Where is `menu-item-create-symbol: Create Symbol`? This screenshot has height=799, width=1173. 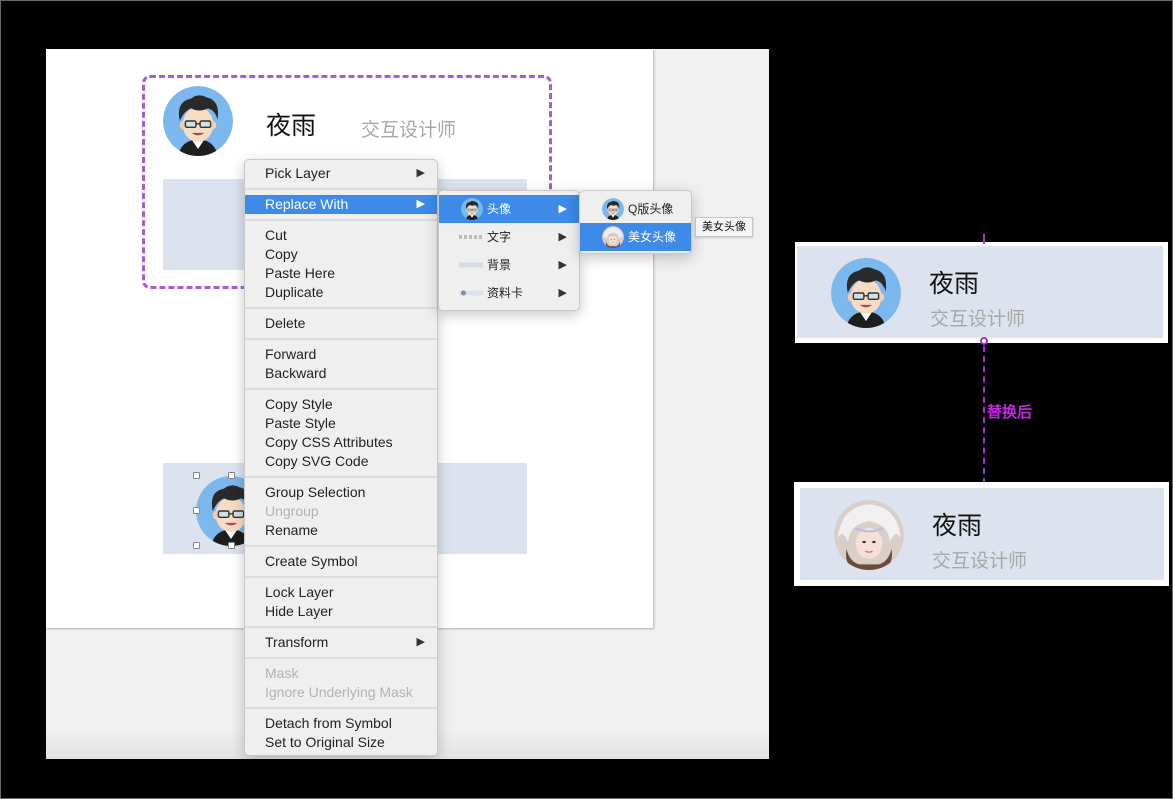
menu-item-create-symbol: Create Symbol is located at coordinates (341, 561).